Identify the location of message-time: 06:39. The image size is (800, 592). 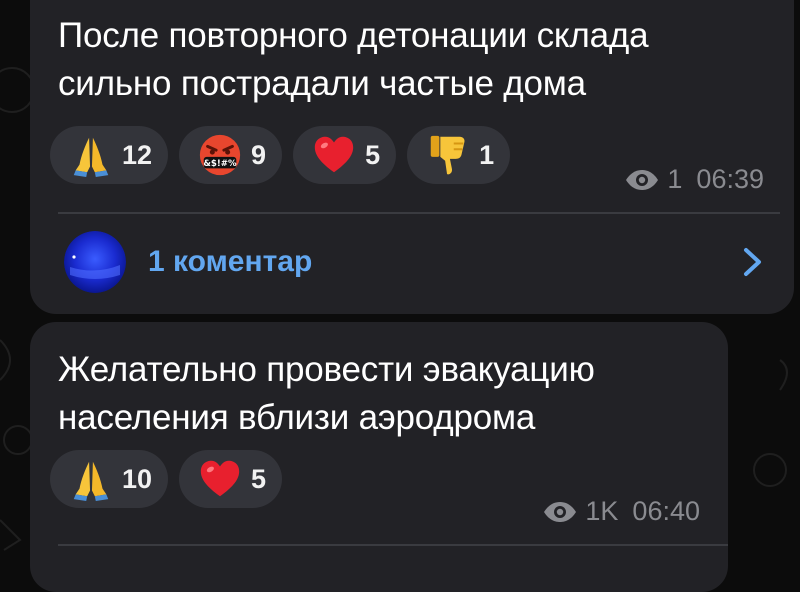
(730, 179).